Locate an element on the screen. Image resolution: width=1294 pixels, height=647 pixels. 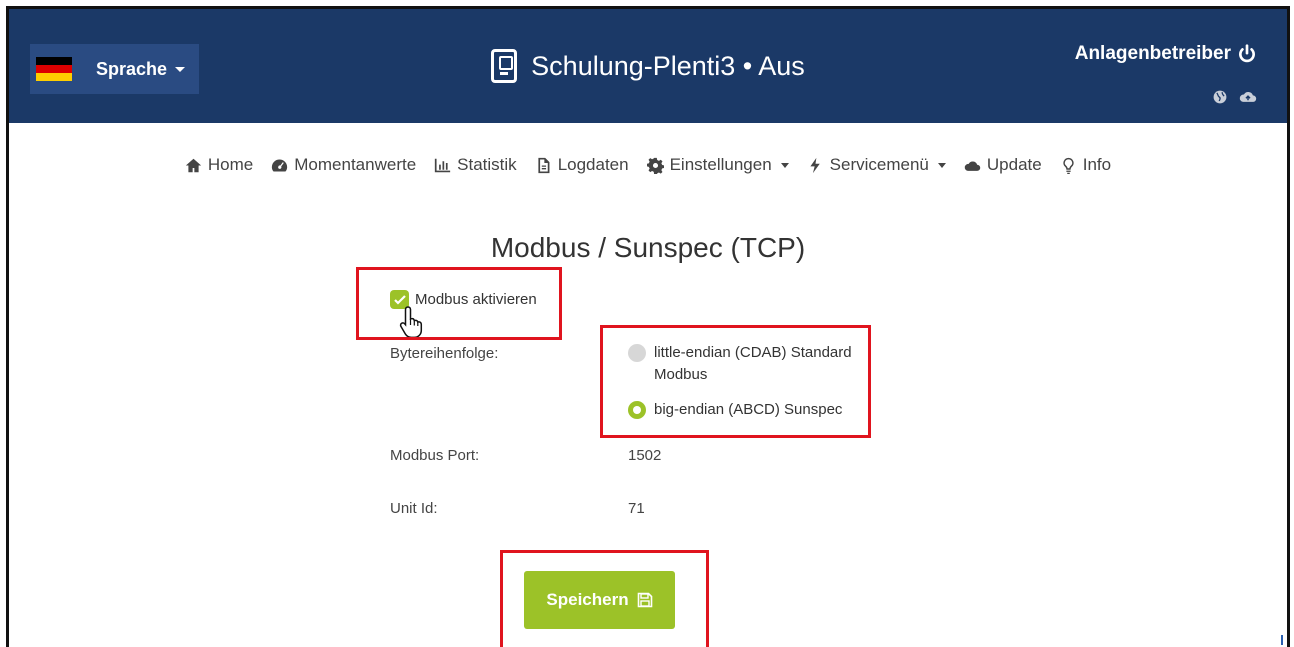
nav-label: Momentanwerte is located at coordinates (355, 164).